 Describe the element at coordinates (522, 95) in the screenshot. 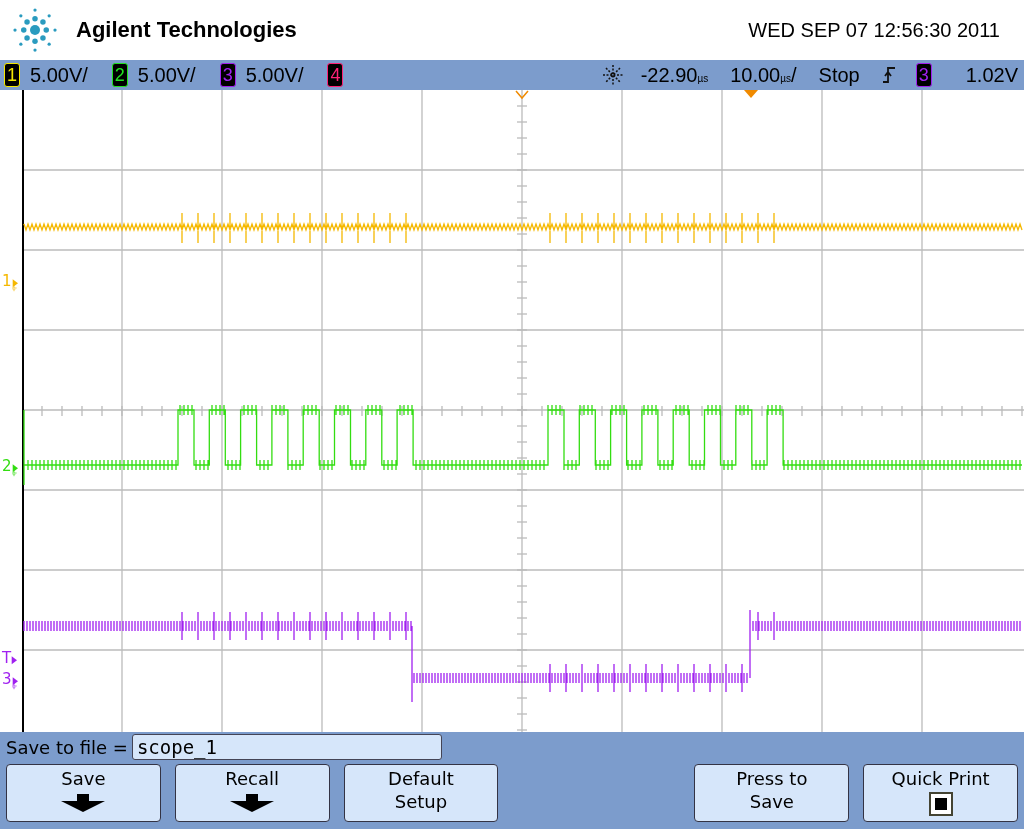

I see `delay-marker-icon` at that location.